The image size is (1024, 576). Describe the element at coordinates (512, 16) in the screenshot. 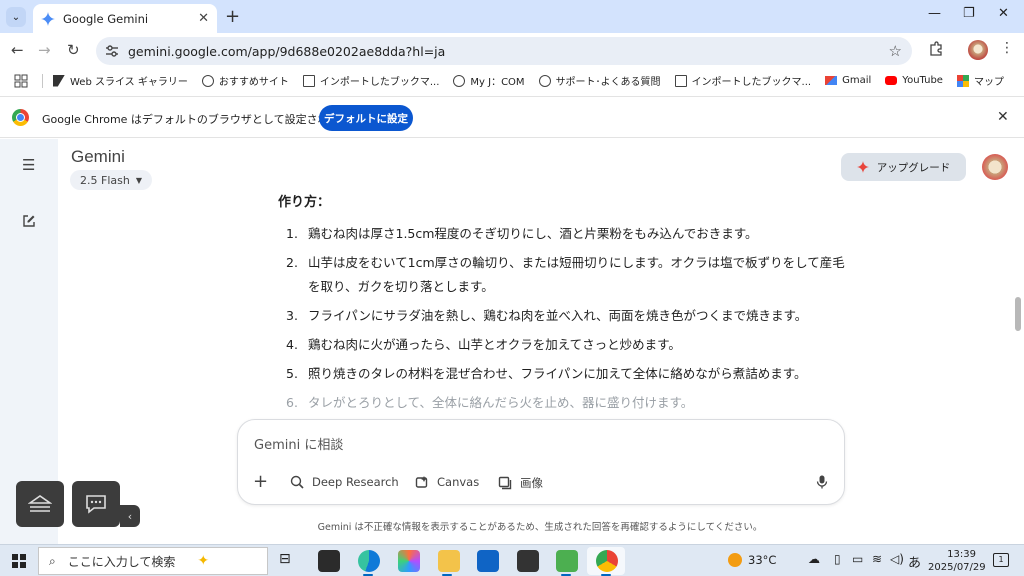

I see `tab-strip: ⌄ Google Gemini ✕ + — ❐ ✕` at that location.